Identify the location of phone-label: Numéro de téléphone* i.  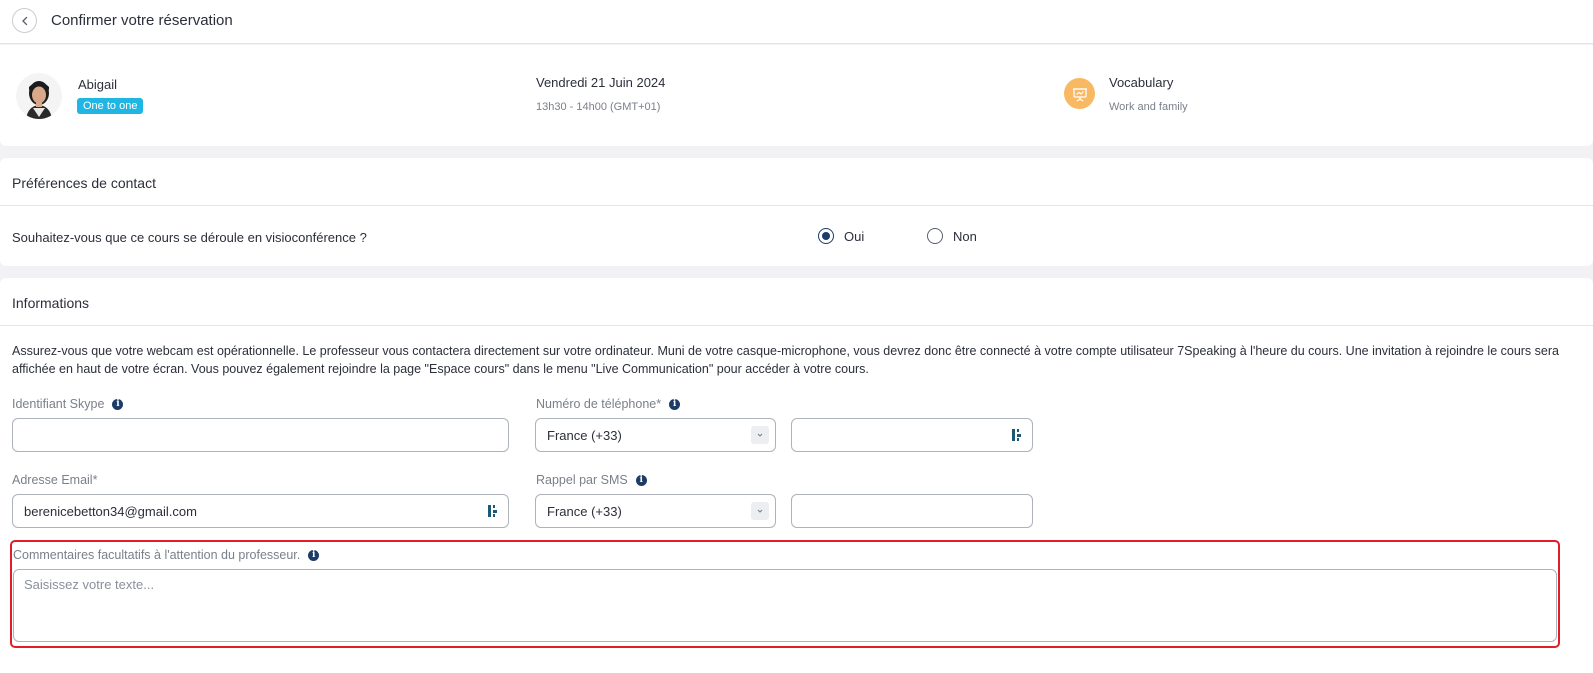
(608, 404).